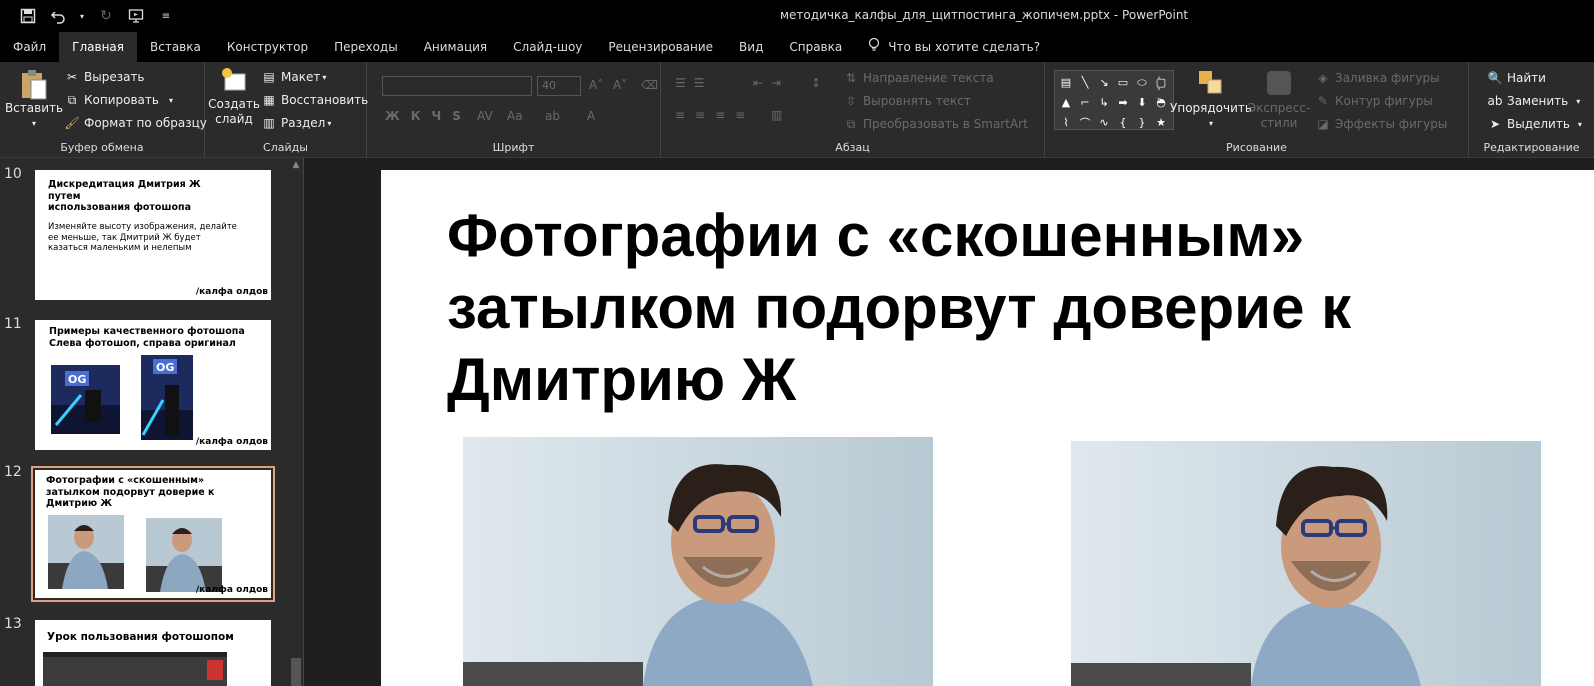 Image resolution: width=1594 pixels, height=686 pixels. What do you see at coordinates (771, 83) in the screenshot?
I see `indent-buttons: ⇤⇥` at bounding box center [771, 83].